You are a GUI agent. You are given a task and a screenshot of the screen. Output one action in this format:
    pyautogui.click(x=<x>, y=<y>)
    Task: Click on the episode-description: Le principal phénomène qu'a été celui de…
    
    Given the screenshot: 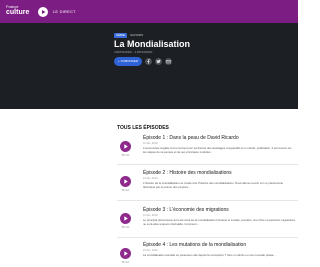 What is the action you would take?
    pyautogui.click(x=219, y=222)
    